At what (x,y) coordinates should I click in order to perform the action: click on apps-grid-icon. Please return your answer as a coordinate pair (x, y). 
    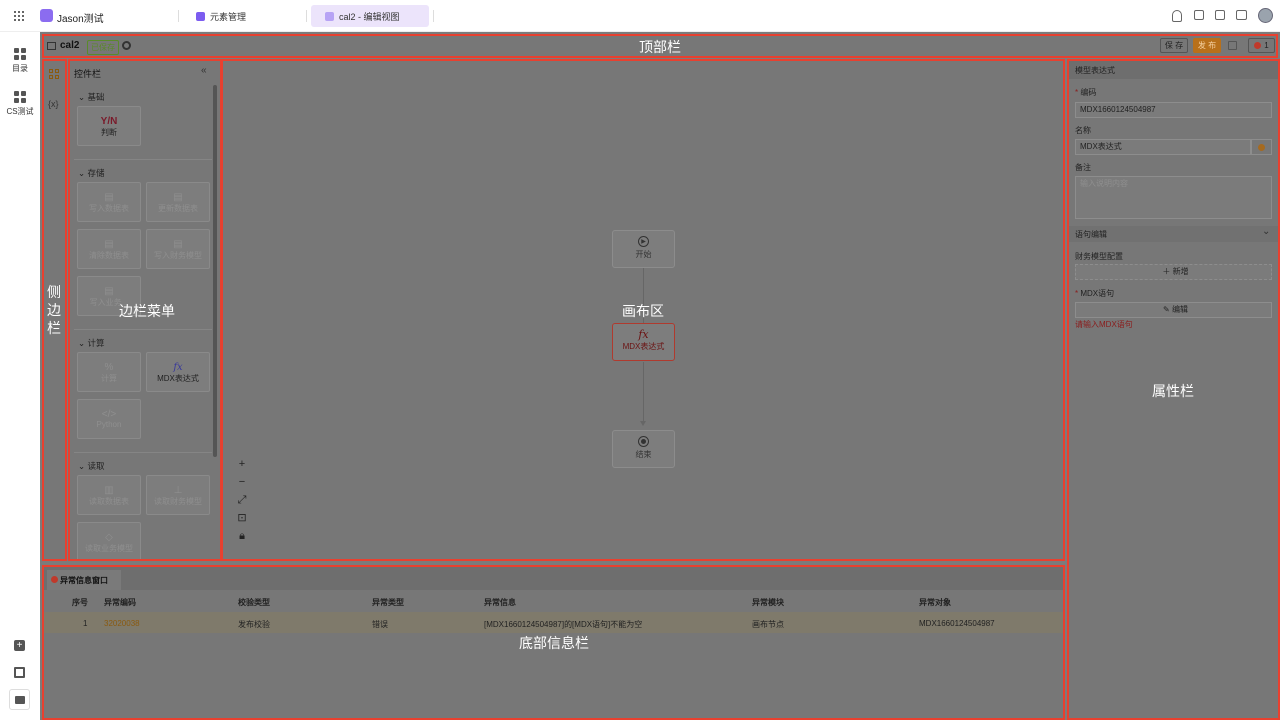
    Looking at the image, I should click on (19, 16).